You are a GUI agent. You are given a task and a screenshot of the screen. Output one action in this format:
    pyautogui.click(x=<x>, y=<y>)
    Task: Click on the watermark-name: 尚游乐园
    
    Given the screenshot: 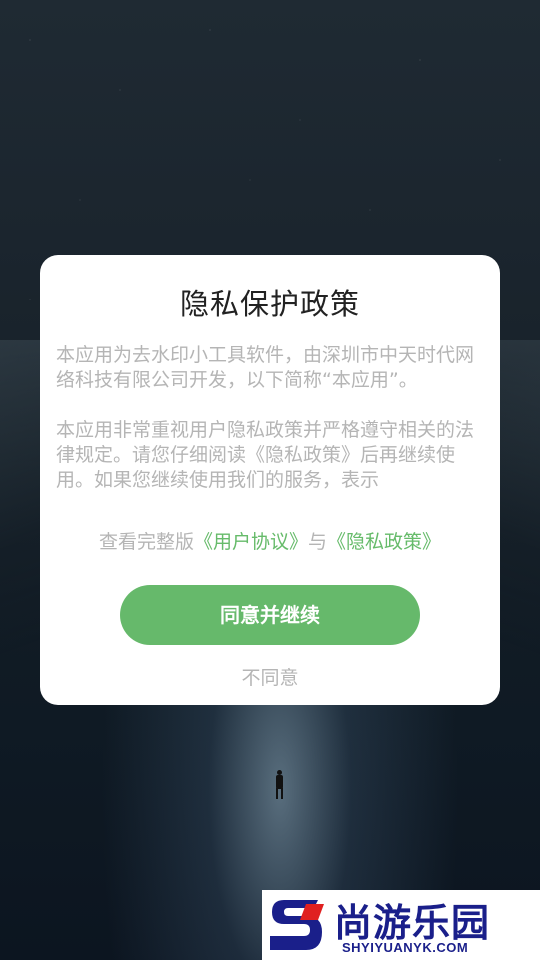 What is the action you would take?
    pyautogui.click(x=412, y=923)
    